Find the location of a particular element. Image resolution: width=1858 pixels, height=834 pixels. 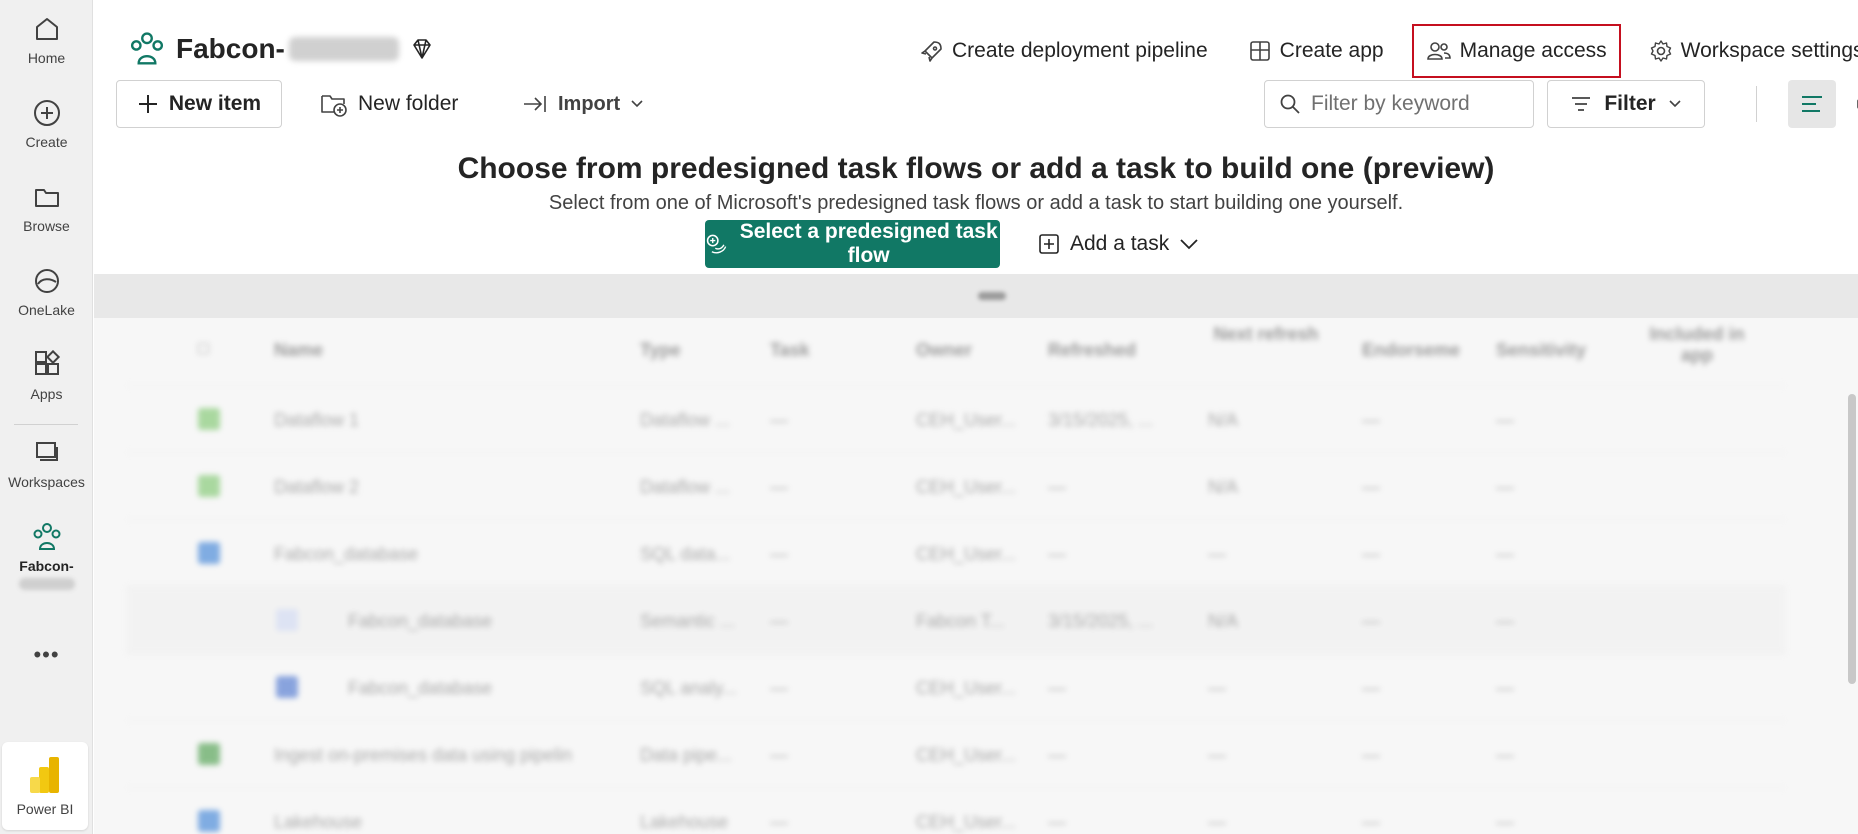

add-a-task-button: Add a task is located at coordinates (1118, 244).